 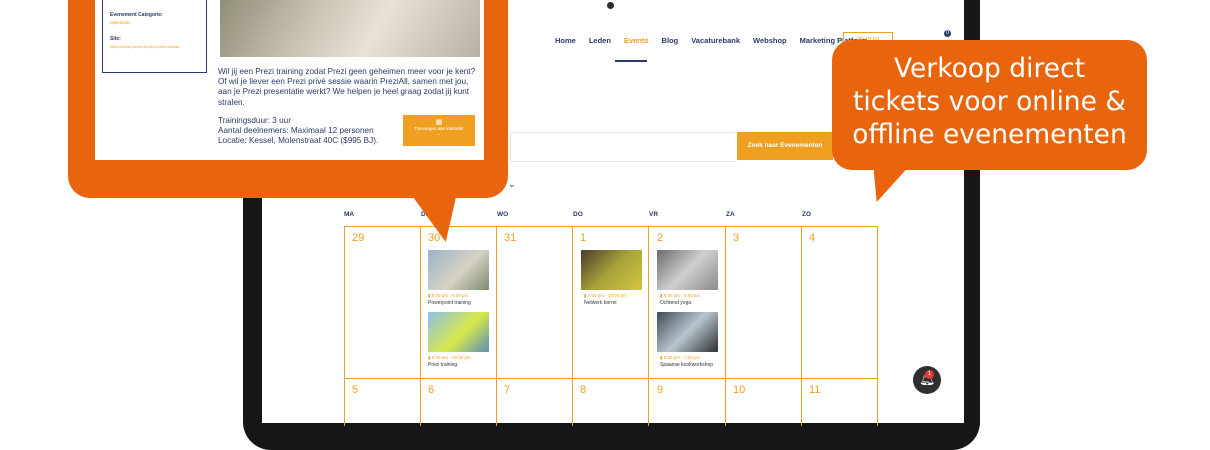 I want to click on weekday-do: DO, so click(x=578, y=214).